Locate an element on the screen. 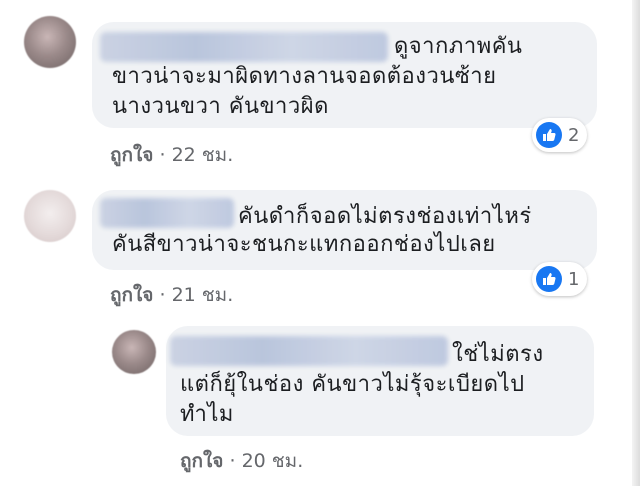 This screenshot has width=640, height=486. comment-time: 21 ชม. is located at coordinates (203, 295).